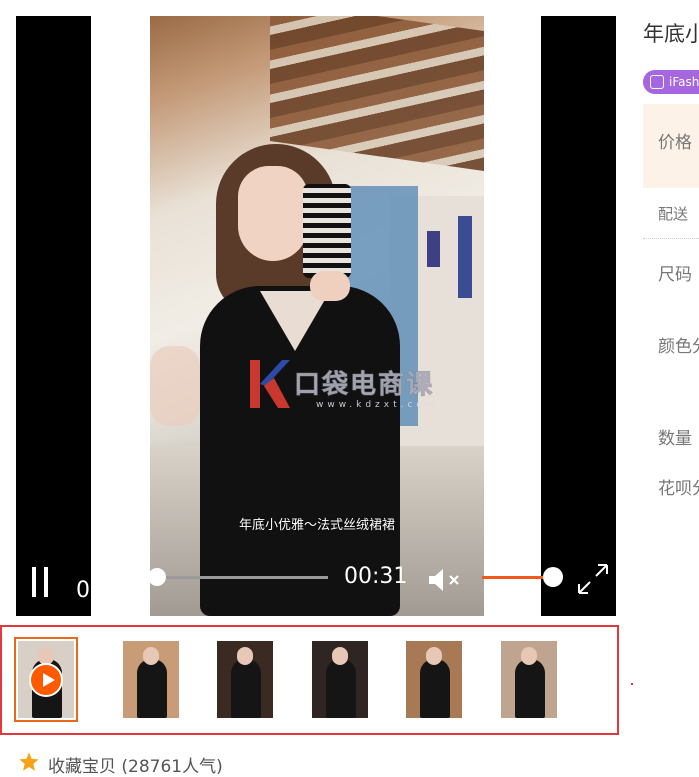  I want to click on product-title: 年底小, so click(671, 34).